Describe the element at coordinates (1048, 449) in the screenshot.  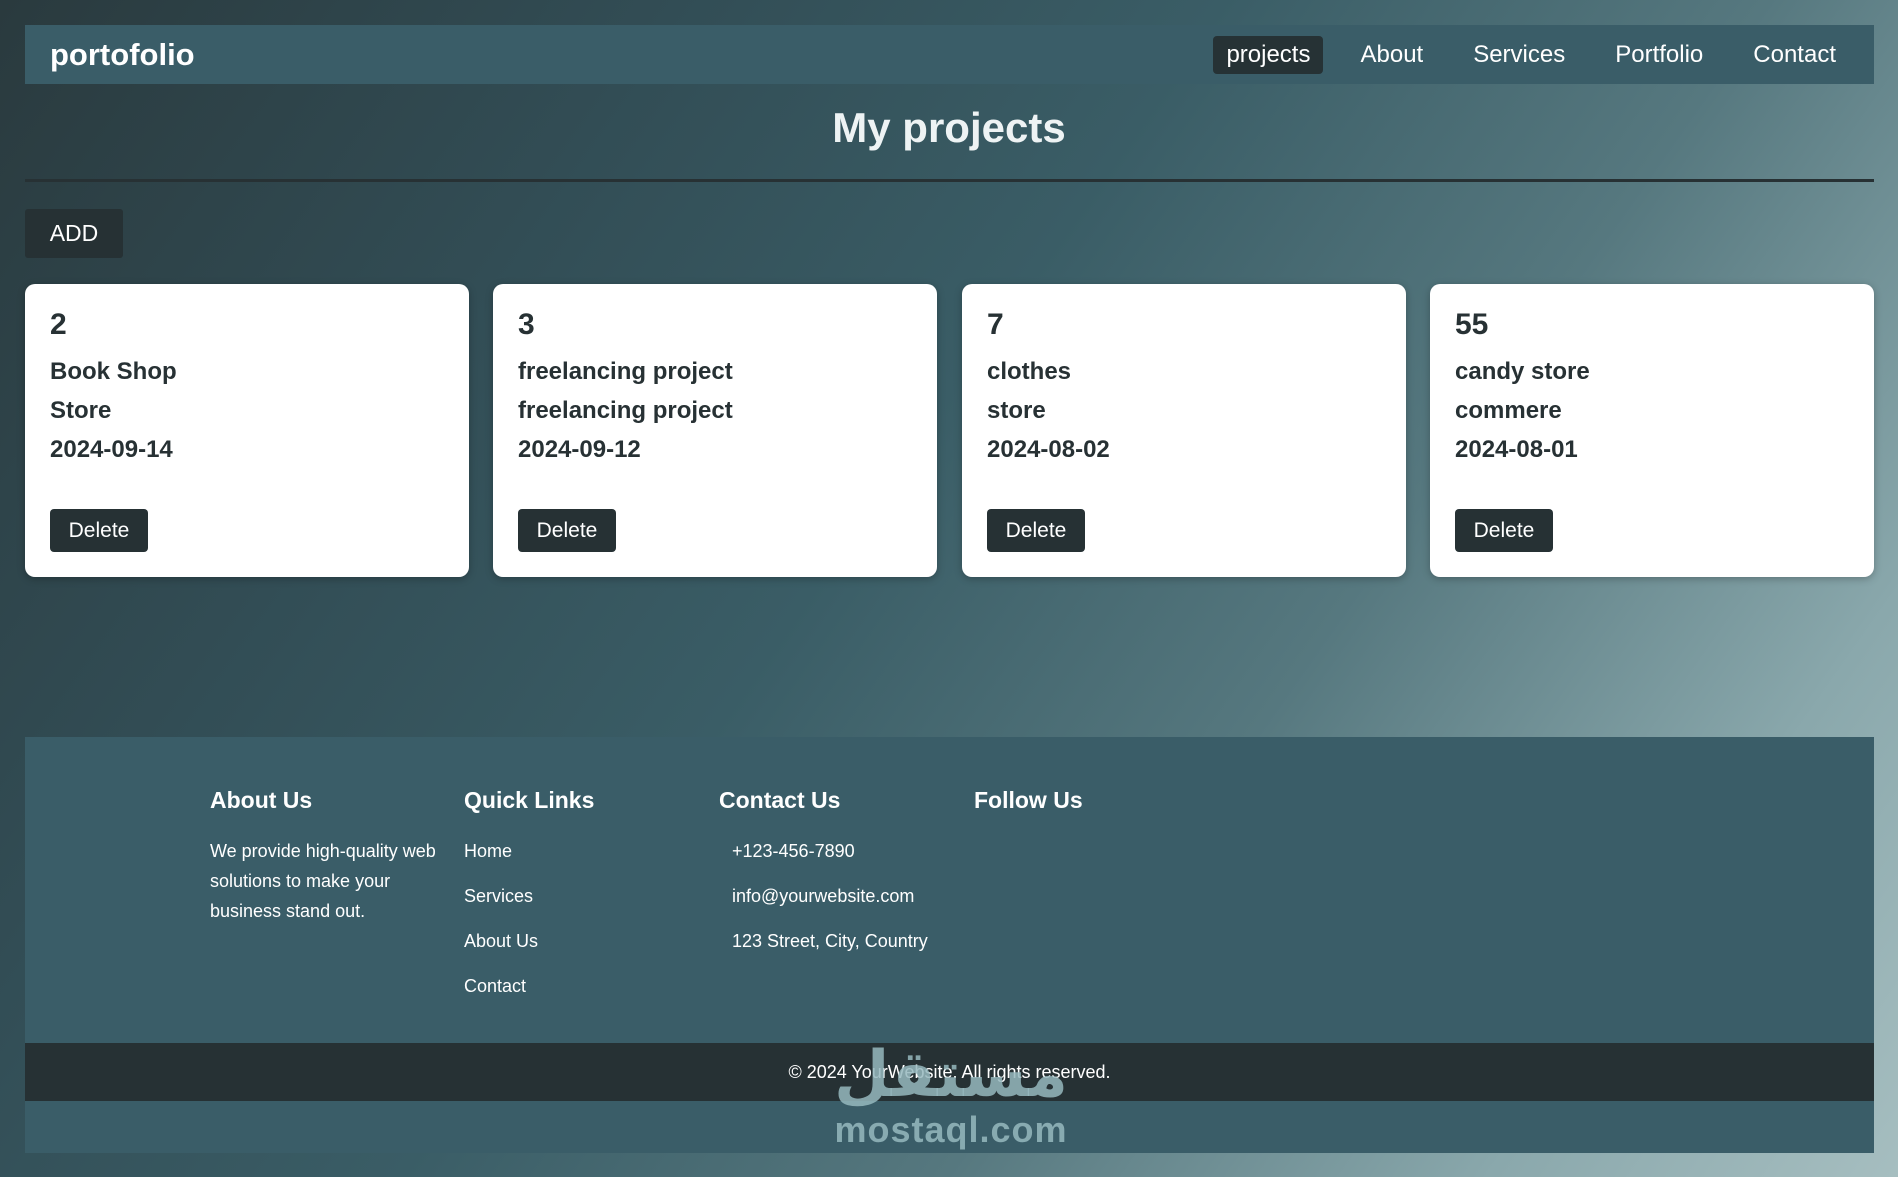
I see `project-date: 2024-08-02` at that location.